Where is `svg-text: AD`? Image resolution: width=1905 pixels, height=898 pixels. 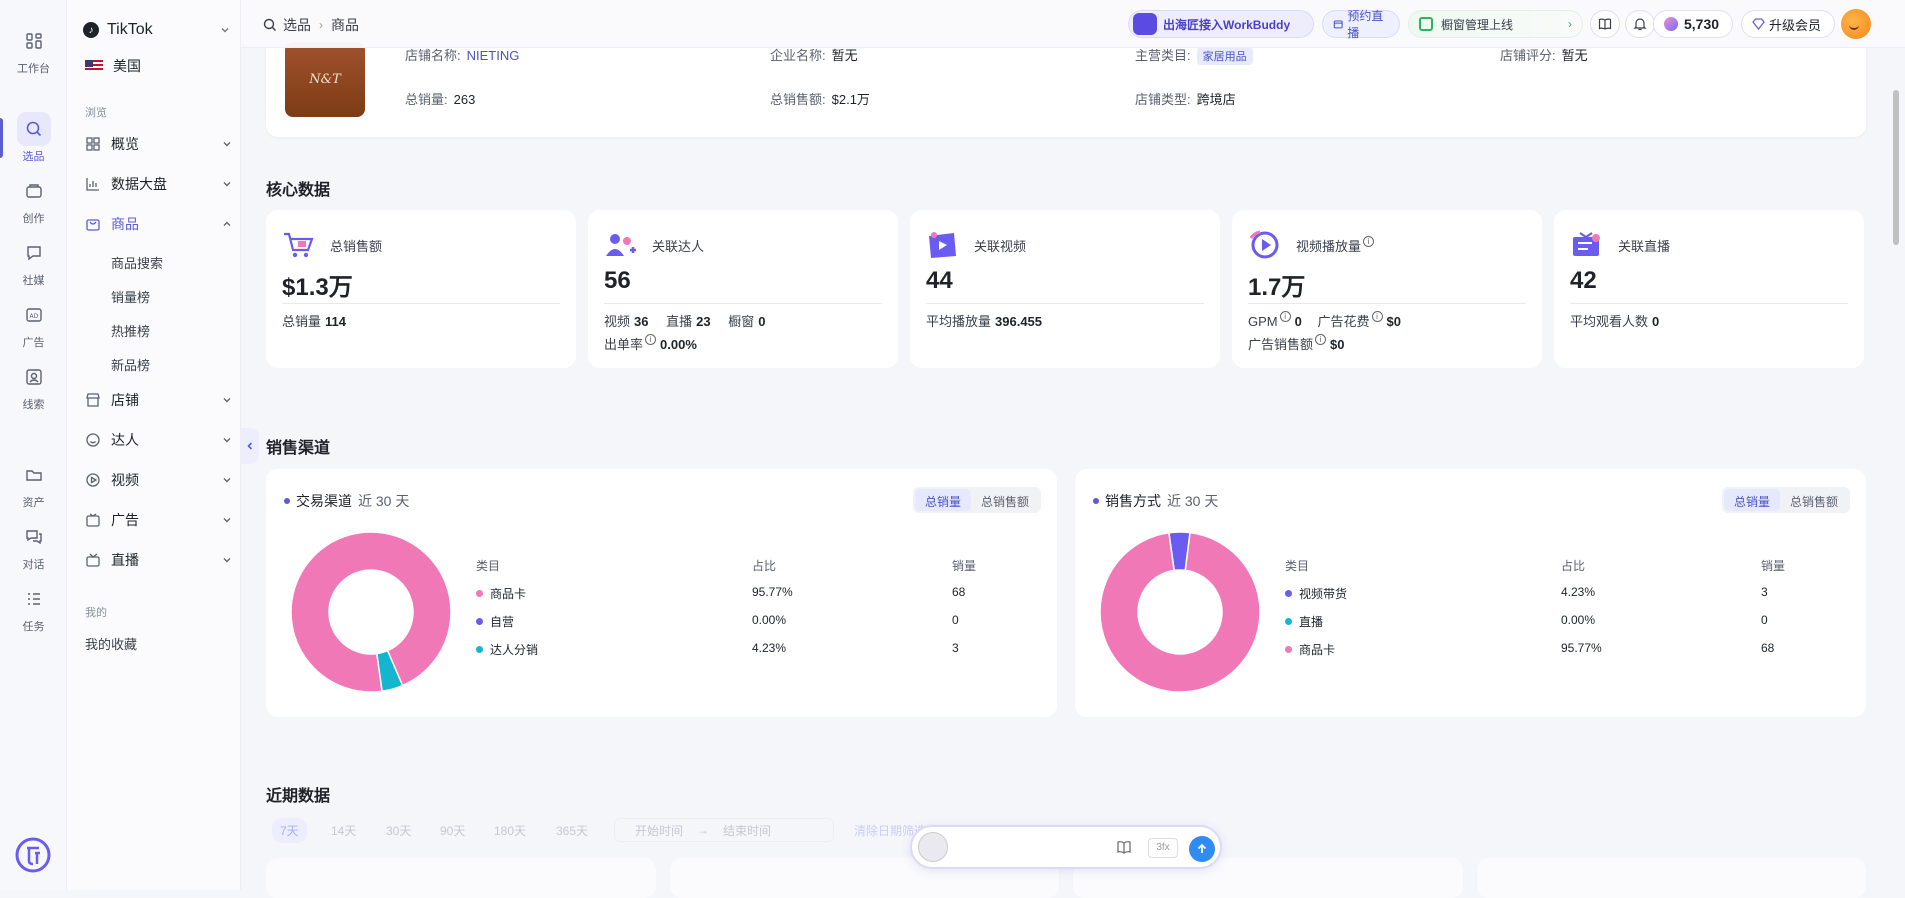 svg-text: AD is located at coordinates (33, 316).